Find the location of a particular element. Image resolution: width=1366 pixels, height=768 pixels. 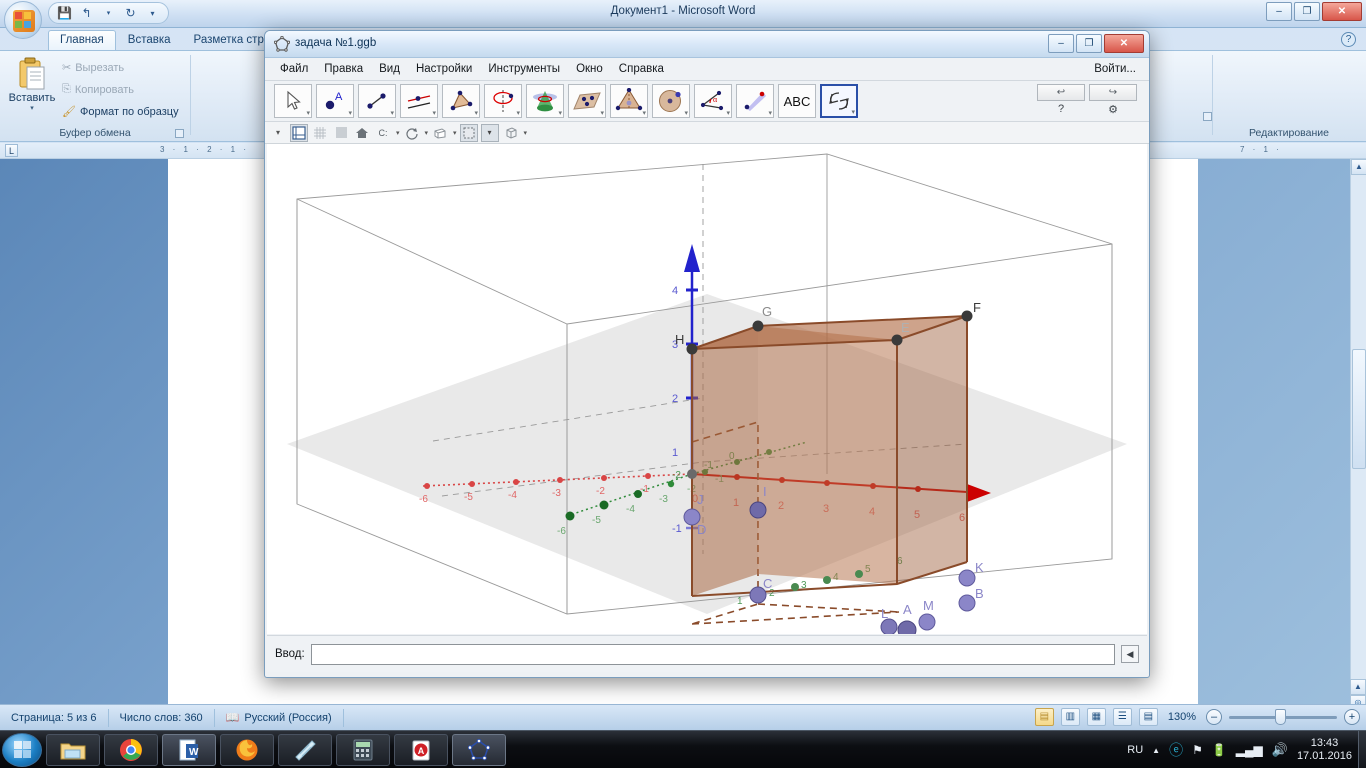

zoom-slider is located at coordinates (1283, 716).